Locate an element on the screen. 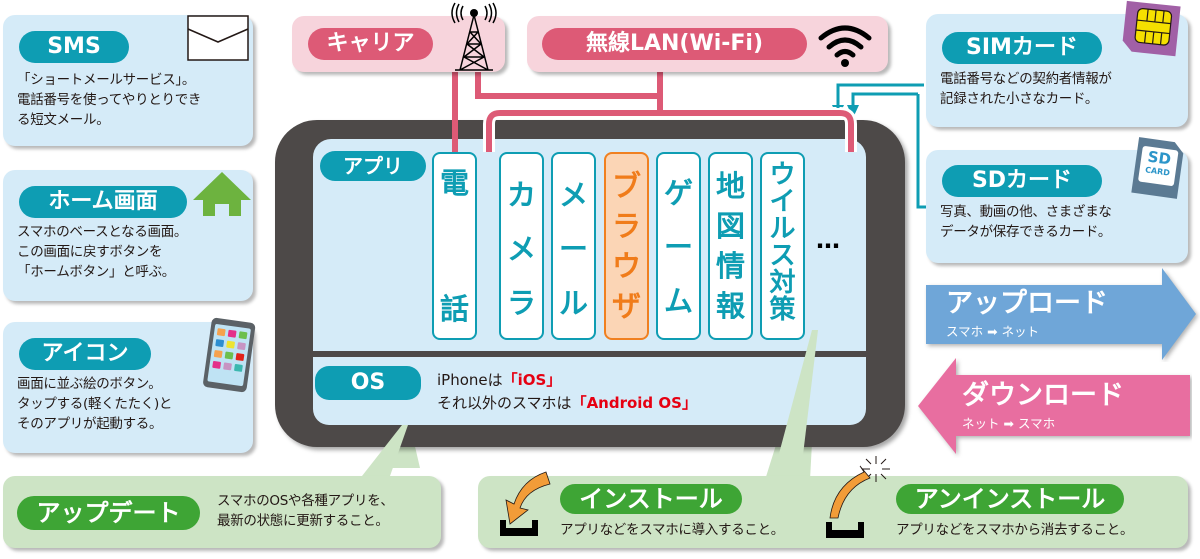  update-line-1: スマホのOSや各種アプリを、 is located at coordinates (305, 501).